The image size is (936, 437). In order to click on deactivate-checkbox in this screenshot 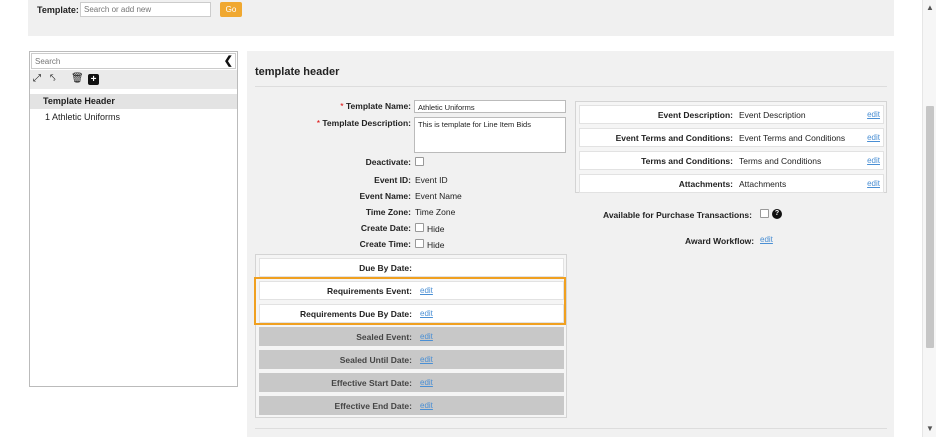, I will do `click(419, 161)`.